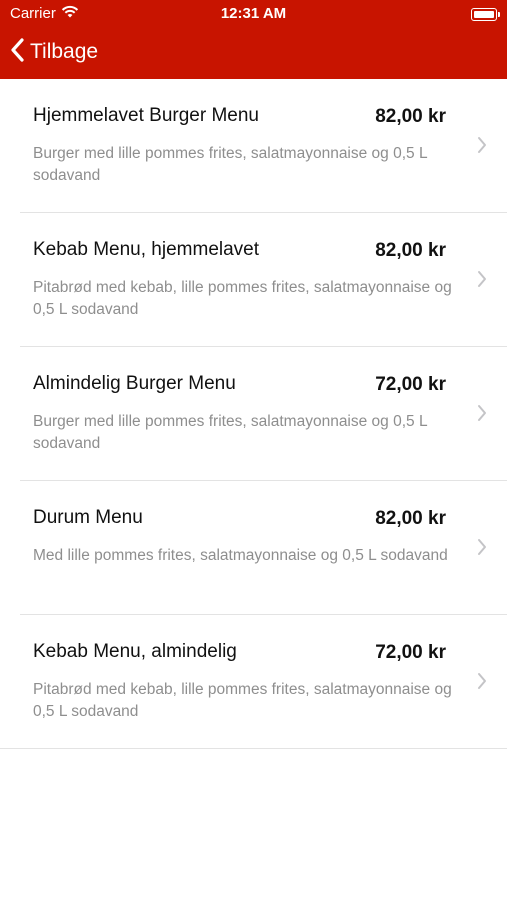  Describe the element at coordinates (146, 249) in the screenshot. I see `menu-item-title: Kebab Menu, hjemmelavet` at that location.